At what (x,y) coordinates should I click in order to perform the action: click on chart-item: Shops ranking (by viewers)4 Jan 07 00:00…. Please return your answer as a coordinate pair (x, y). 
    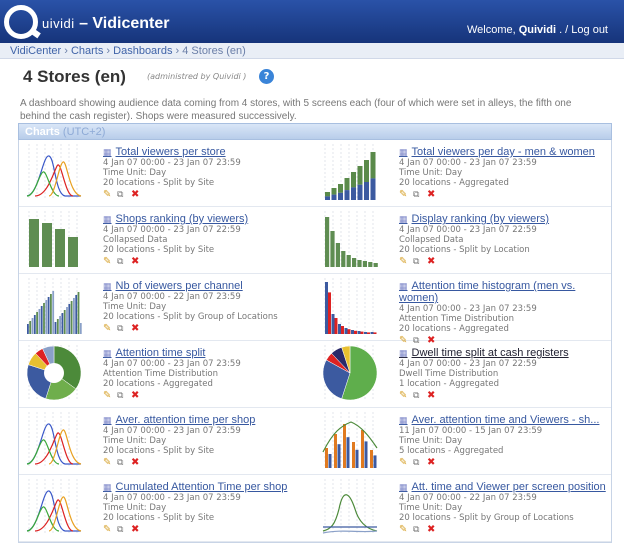
    Looking at the image, I should click on (167, 240).